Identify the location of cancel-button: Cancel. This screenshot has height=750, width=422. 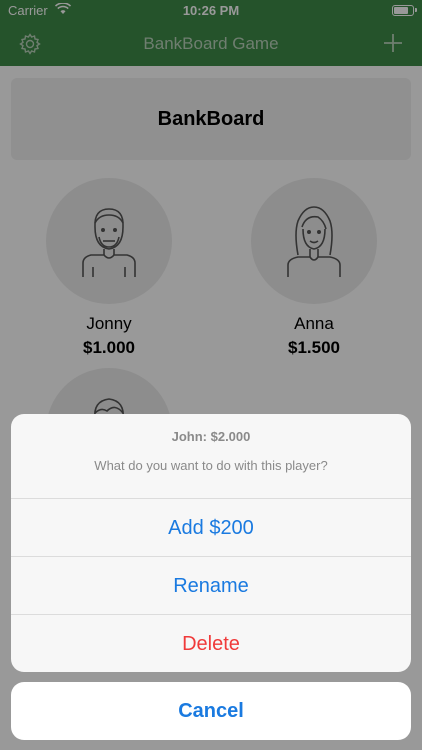
(211, 711).